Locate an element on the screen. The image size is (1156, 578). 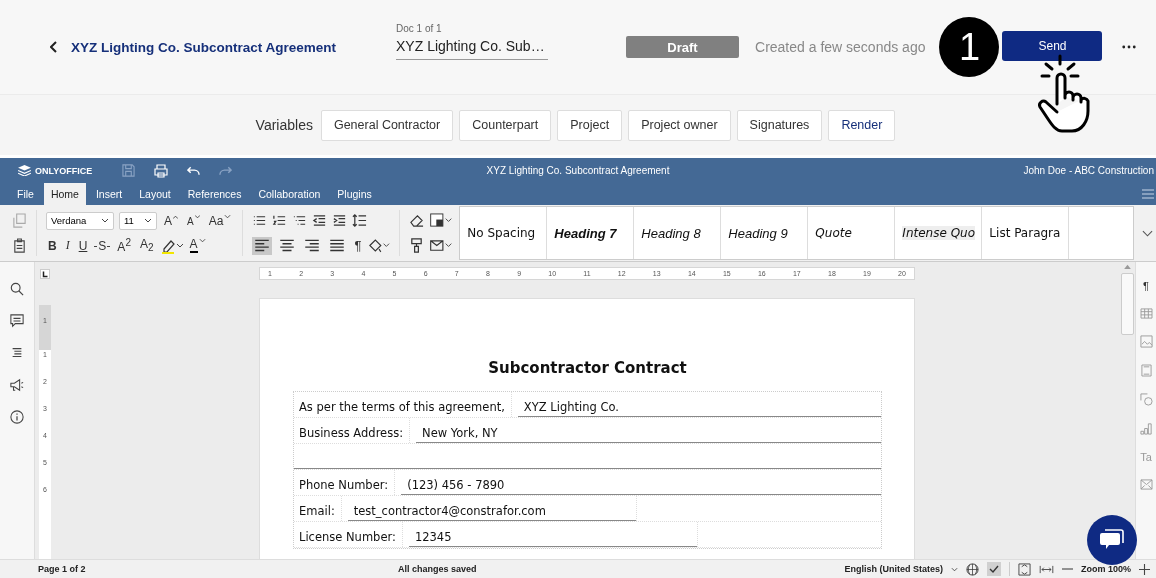
more-options-icon is located at coordinates (1129, 47).